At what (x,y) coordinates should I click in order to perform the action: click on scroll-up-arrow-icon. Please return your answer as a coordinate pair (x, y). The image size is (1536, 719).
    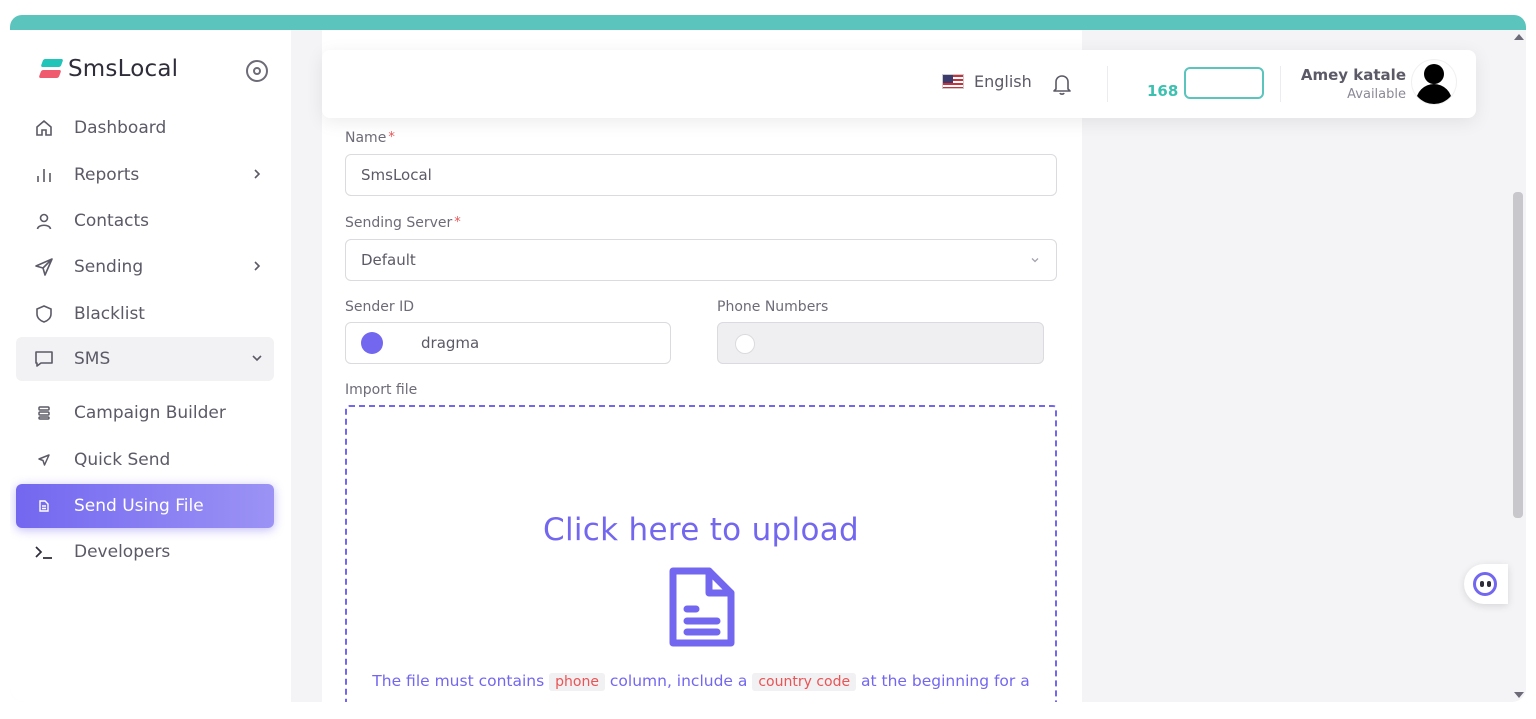
    Looking at the image, I should click on (1519, 37).